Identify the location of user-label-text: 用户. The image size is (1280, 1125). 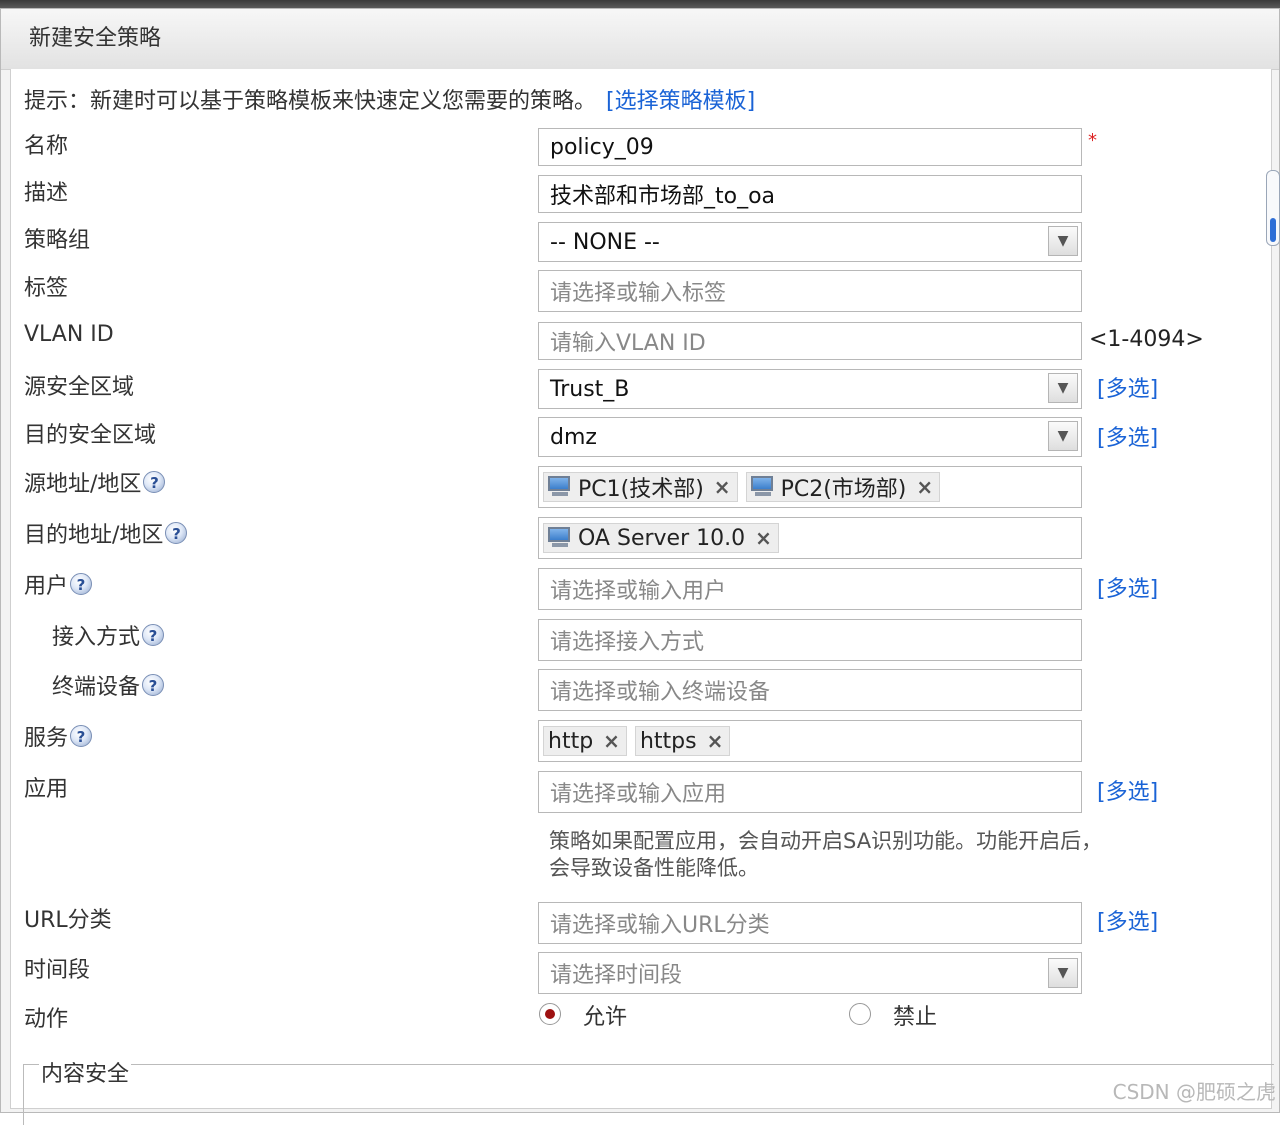
(46, 586).